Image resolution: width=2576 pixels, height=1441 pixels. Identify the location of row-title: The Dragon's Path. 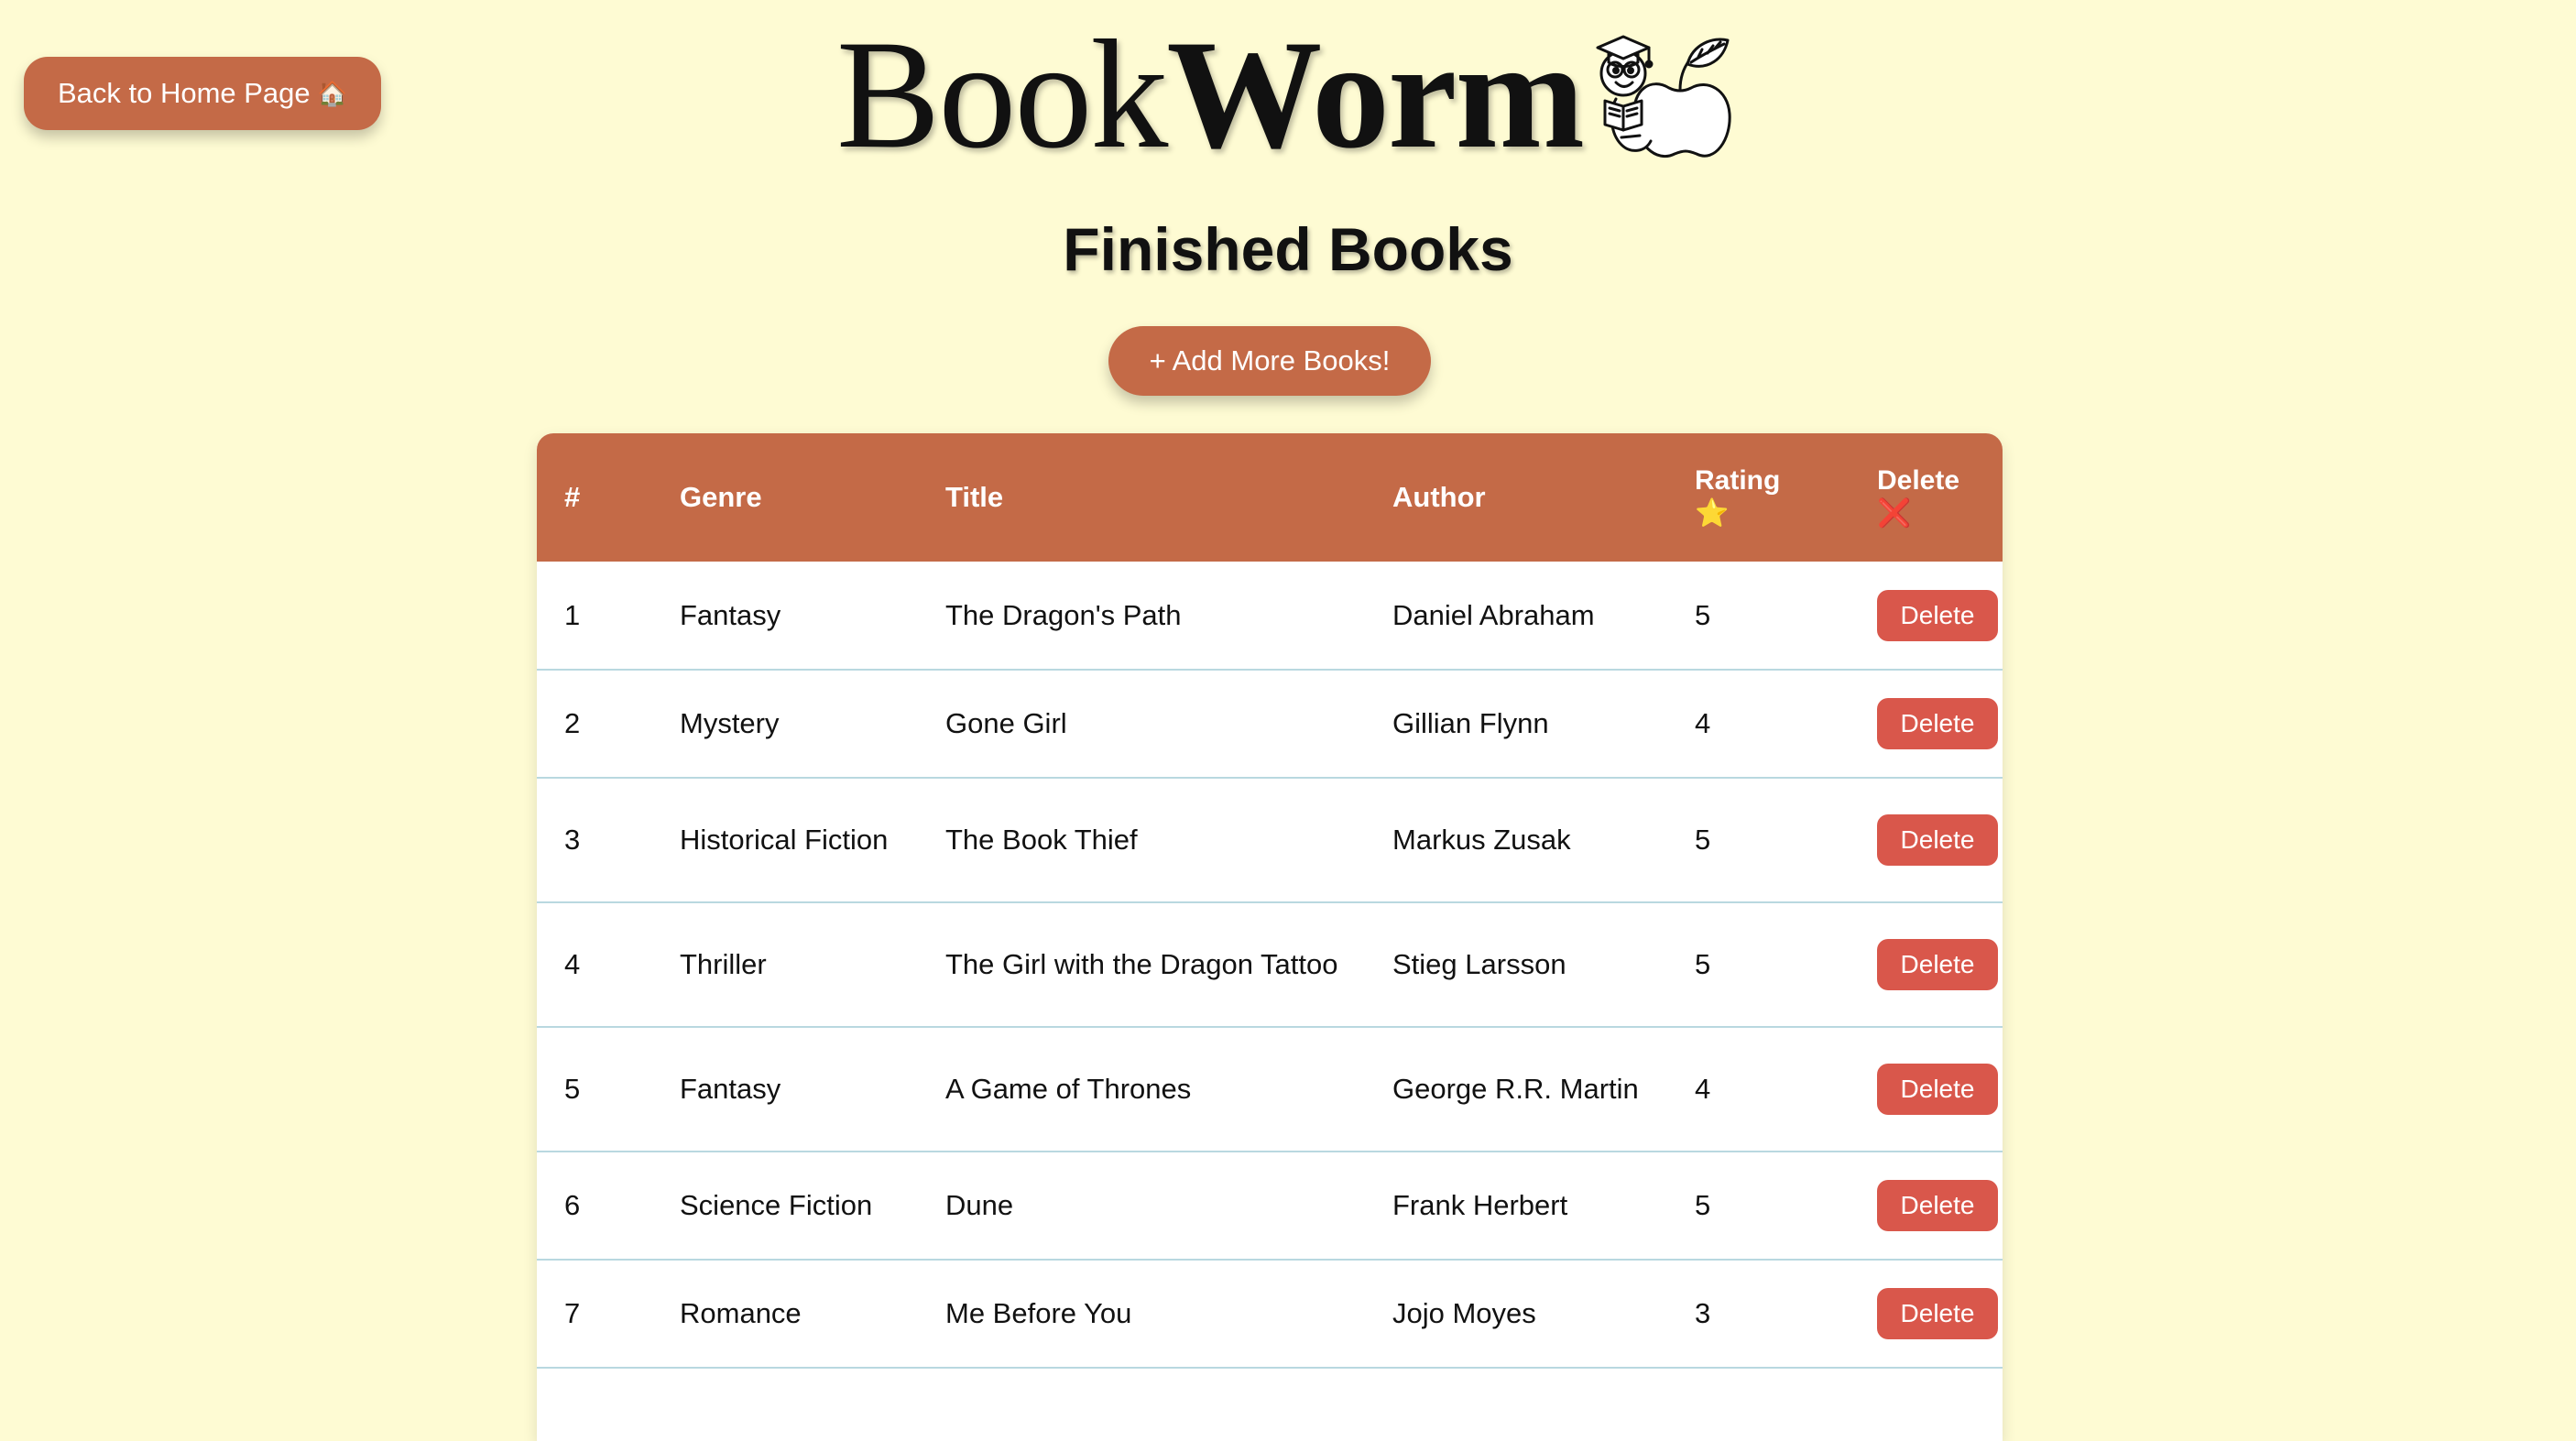
(1064, 614).